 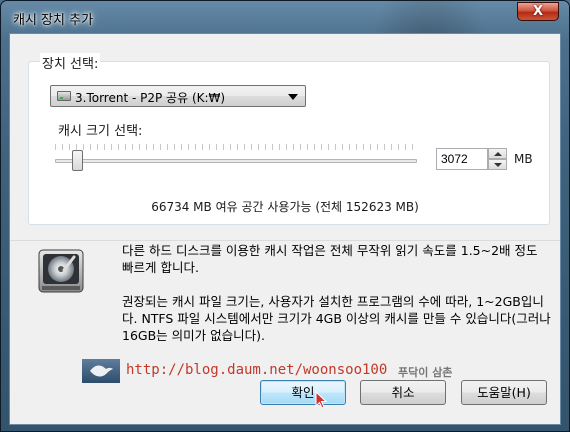 I want to click on size-unit-label: MB, so click(x=523, y=159).